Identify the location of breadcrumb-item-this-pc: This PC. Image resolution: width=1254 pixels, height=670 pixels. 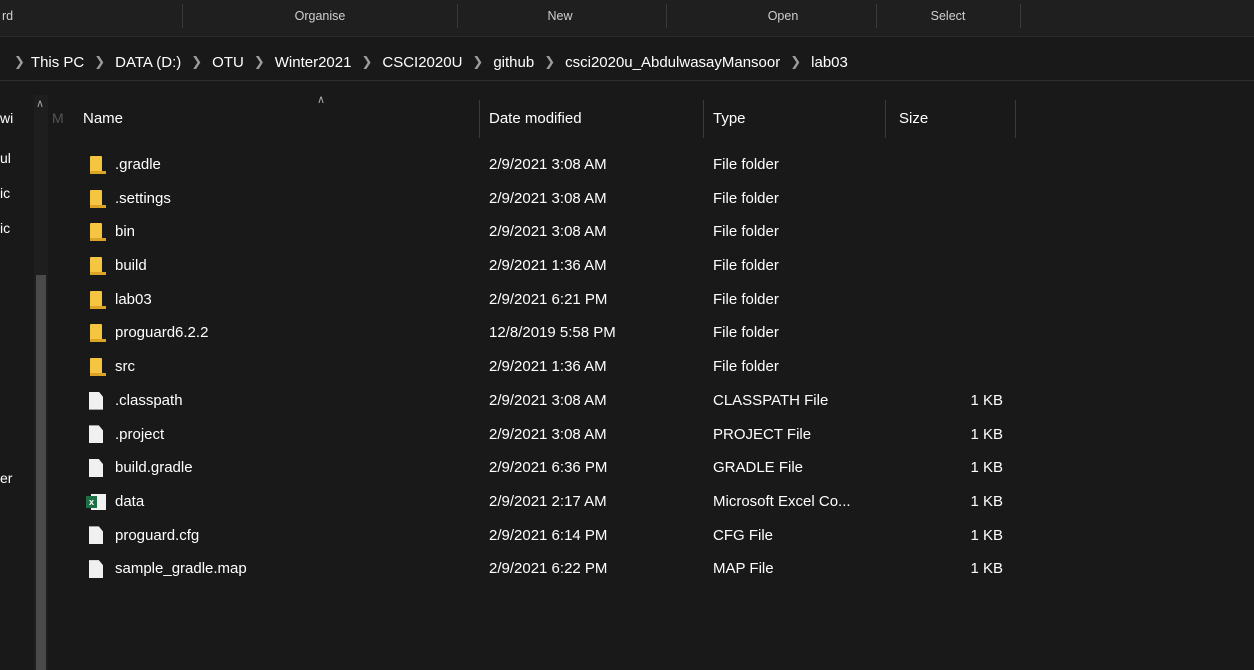
(57, 62).